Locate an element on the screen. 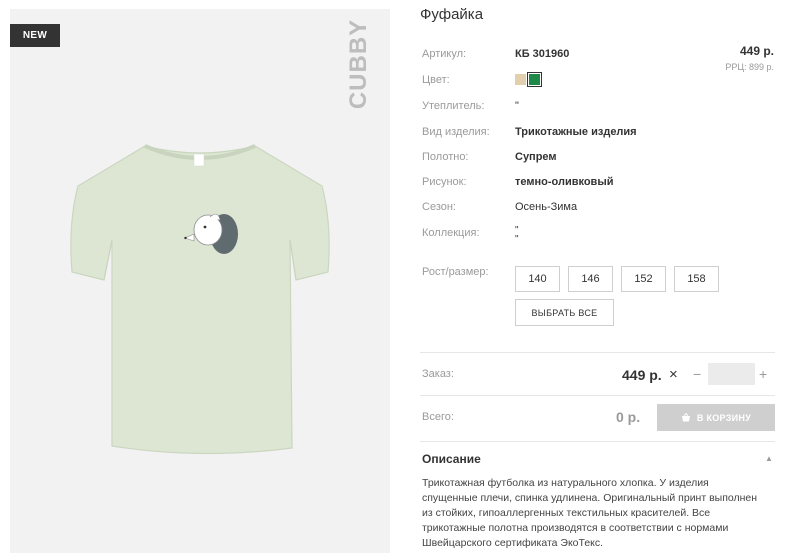 This screenshot has height=553, width=800. brand-logo-text: CUBBY is located at coordinates (358, 64).